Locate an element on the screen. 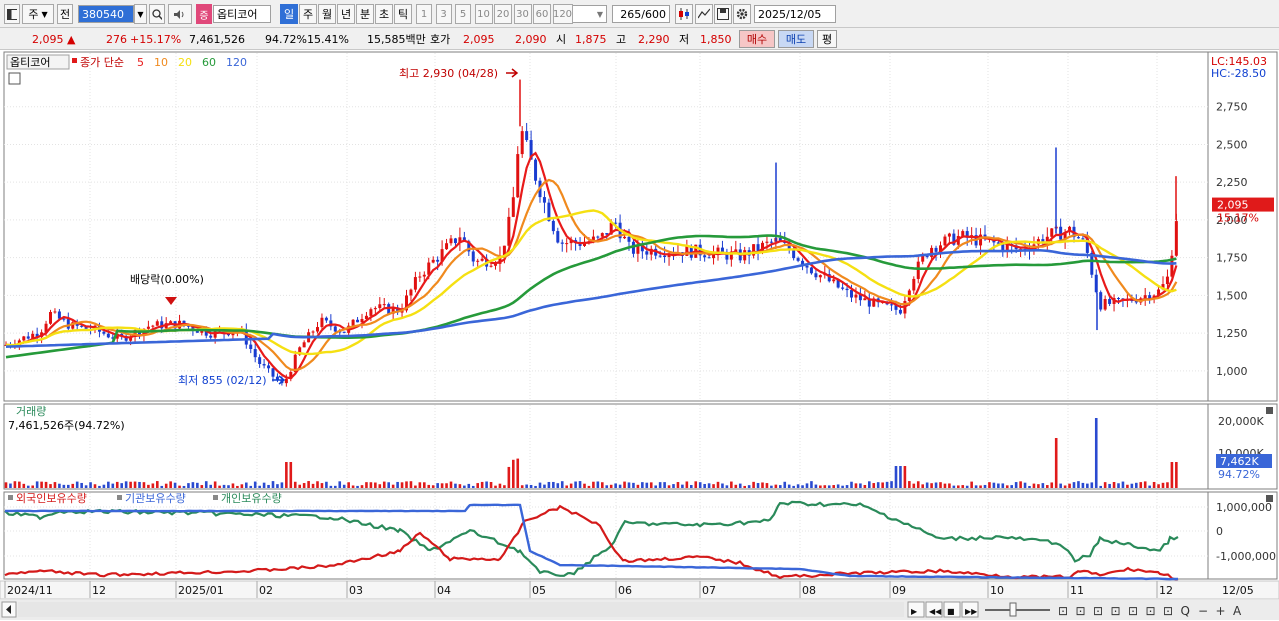 This screenshot has width=1279, height=621. view-tool-icon-10: A is located at coordinates (1237, 611).